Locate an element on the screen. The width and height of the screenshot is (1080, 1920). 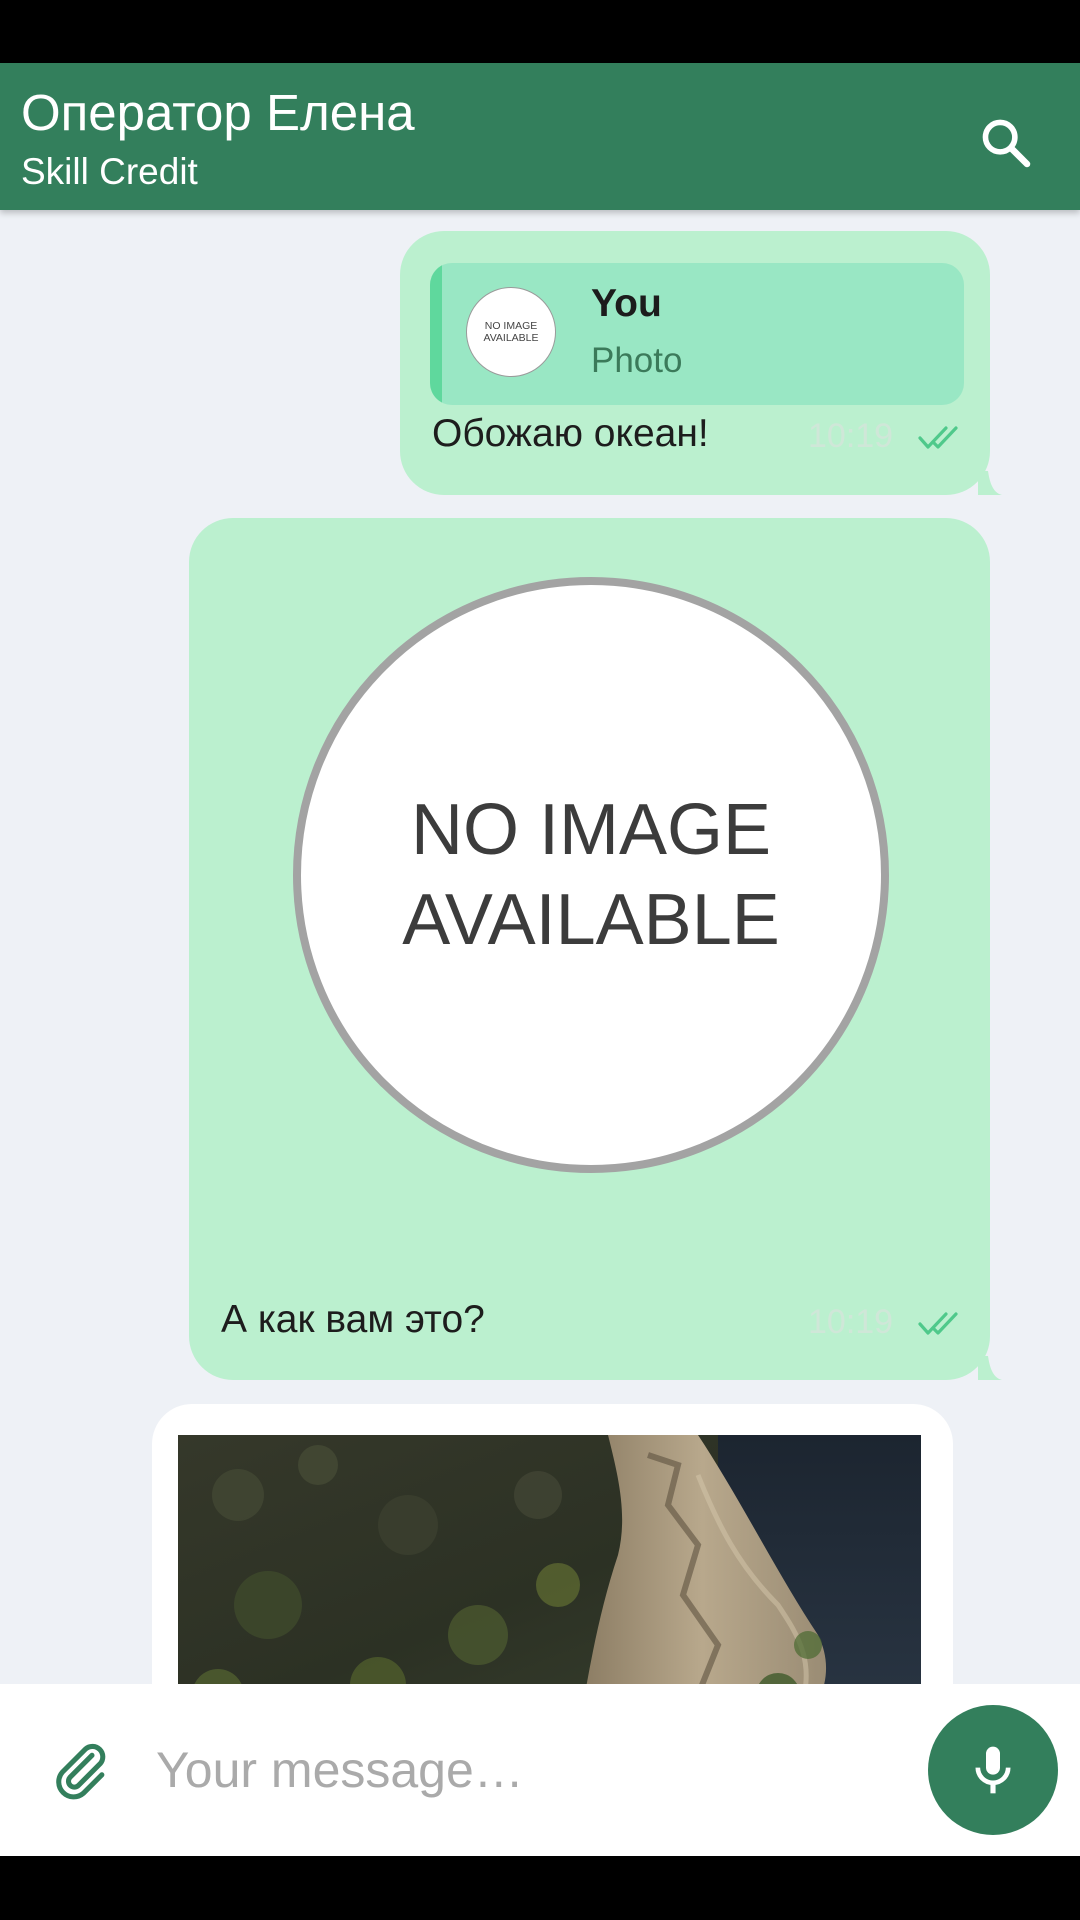
search-icon is located at coordinates (1006, 143).